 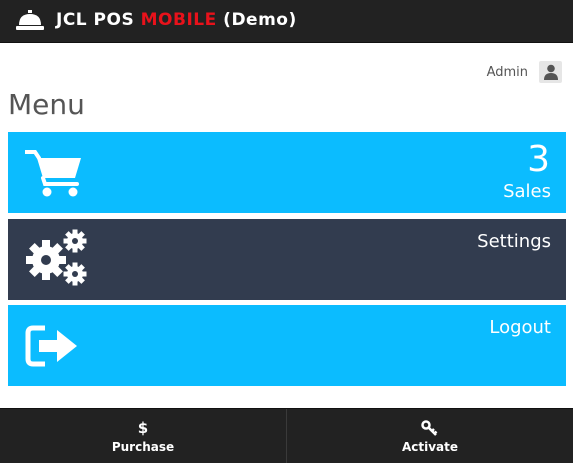 I want to click on purchase-button: $ Purchase, so click(x=143, y=436).